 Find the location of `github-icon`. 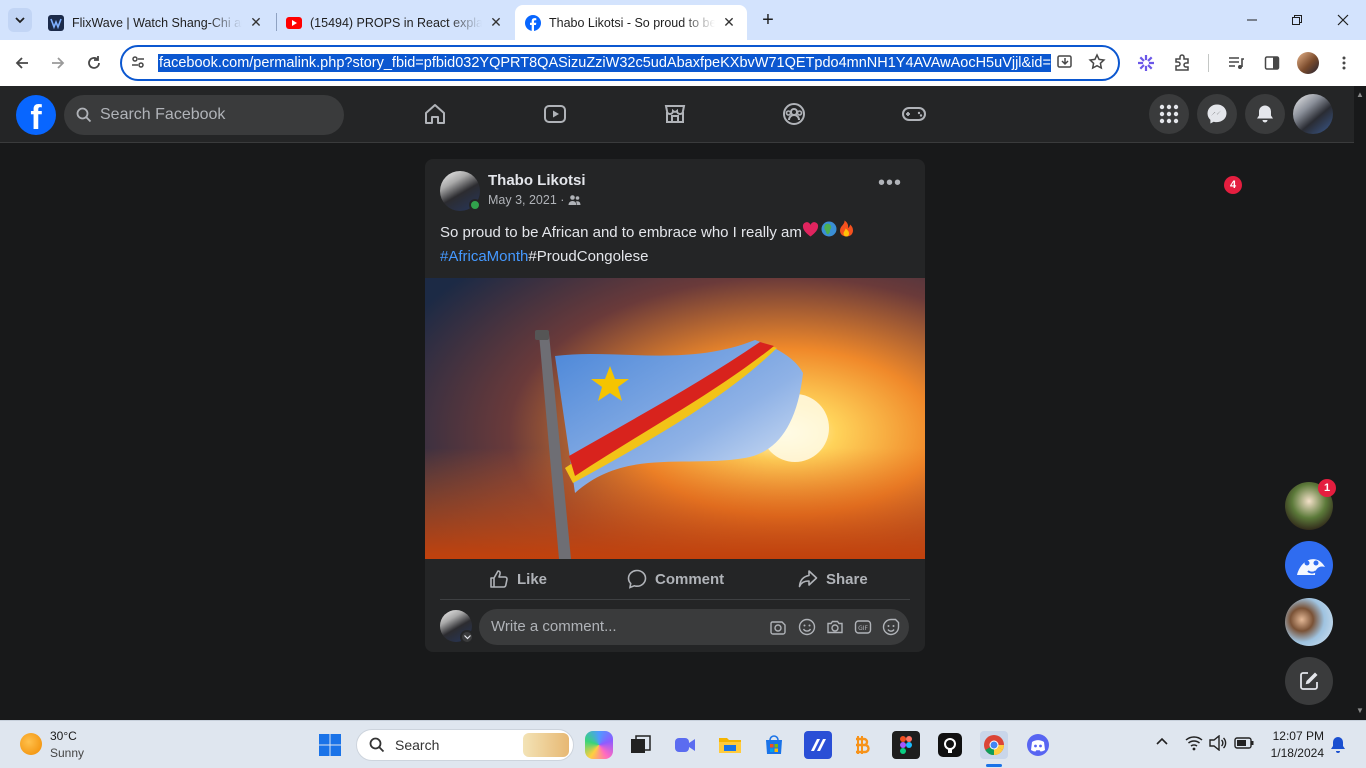

github-icon is located at coordinates (950, 745).